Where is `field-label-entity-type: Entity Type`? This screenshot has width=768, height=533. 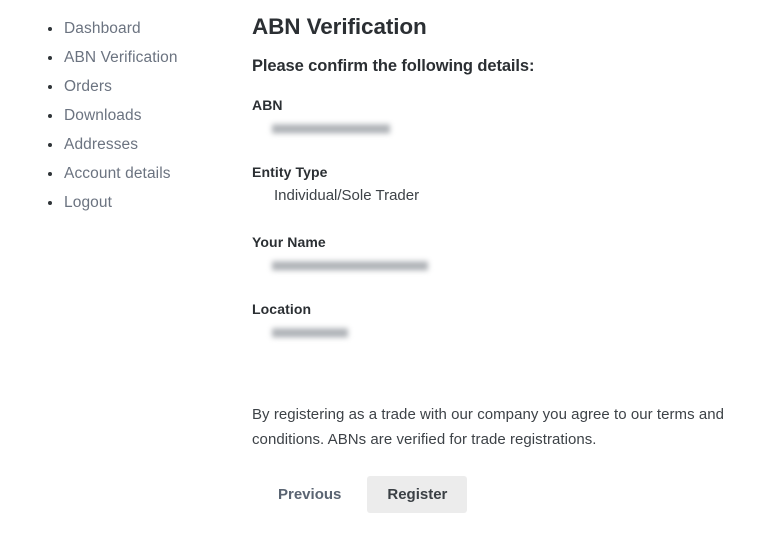
field-label-entity-type: Entity Type is located at coordinates (290, 172).